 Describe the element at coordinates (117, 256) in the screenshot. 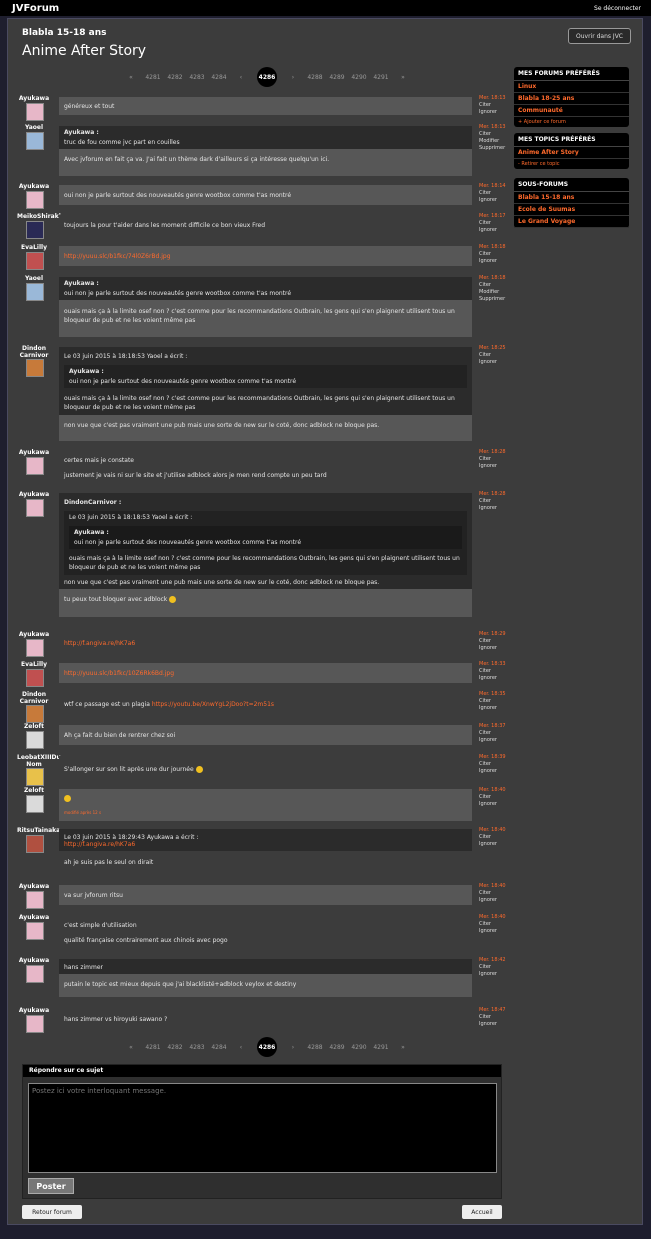

I see `image-link: http://yuuu.slc/b1fkc/74l0Z6rBd.jpg` at that location.